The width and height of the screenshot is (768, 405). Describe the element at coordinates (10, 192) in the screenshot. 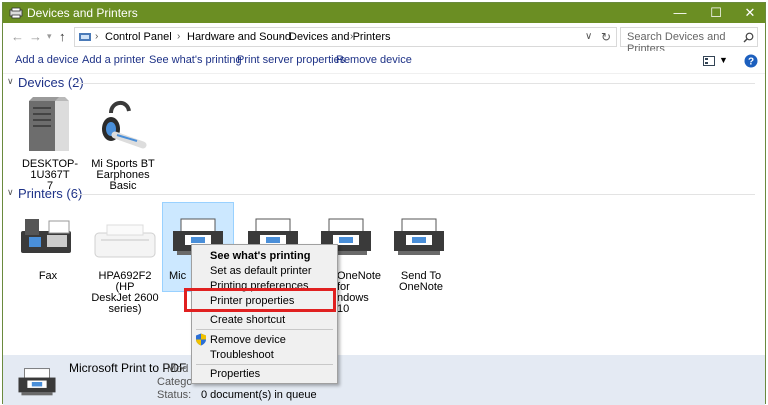

I see `printers-collapse-icon: ∨` at that location.